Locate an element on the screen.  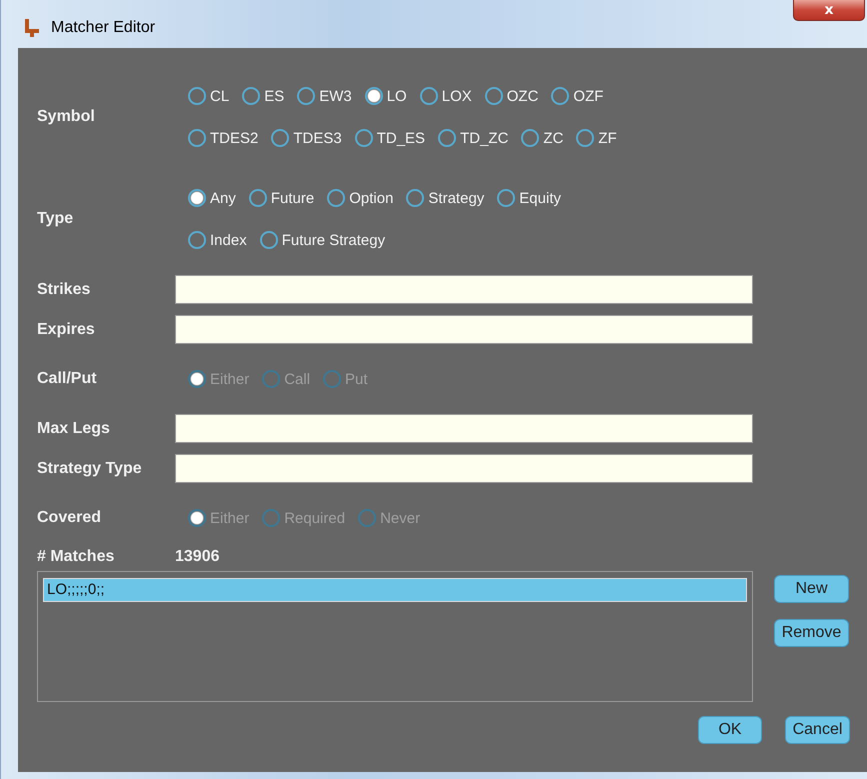
radio-option: Future Strategy is located at coordinates (323, 240).